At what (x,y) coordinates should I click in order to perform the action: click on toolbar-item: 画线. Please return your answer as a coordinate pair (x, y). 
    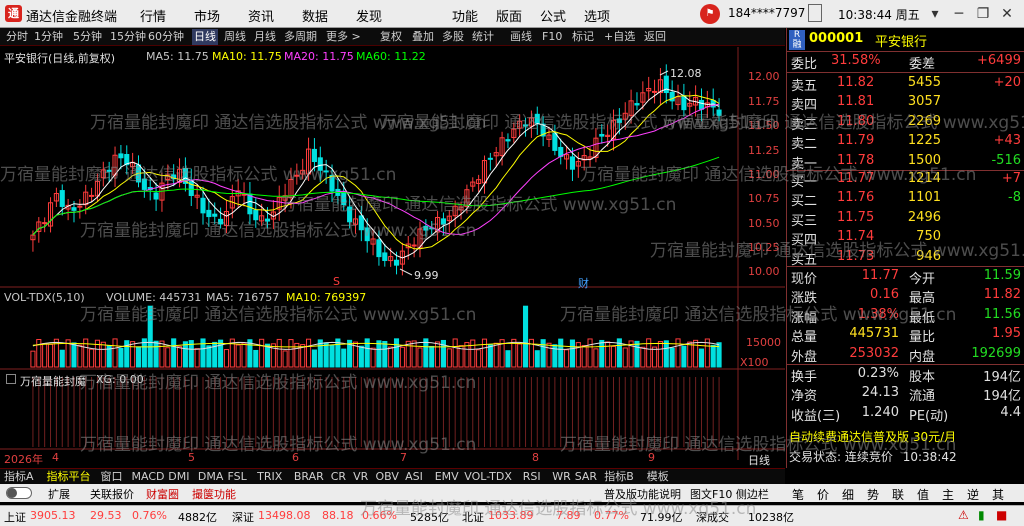
    Looking at the image, I should click on (521, 37).